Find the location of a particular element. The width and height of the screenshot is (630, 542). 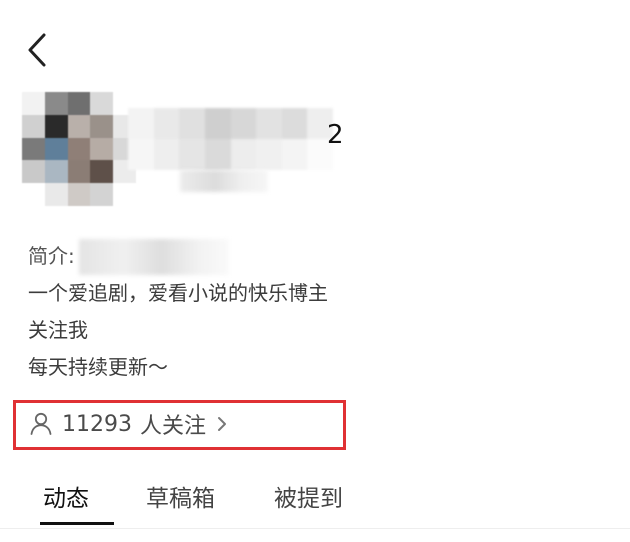

intro-mosaic is located at coordinates (153, 256).